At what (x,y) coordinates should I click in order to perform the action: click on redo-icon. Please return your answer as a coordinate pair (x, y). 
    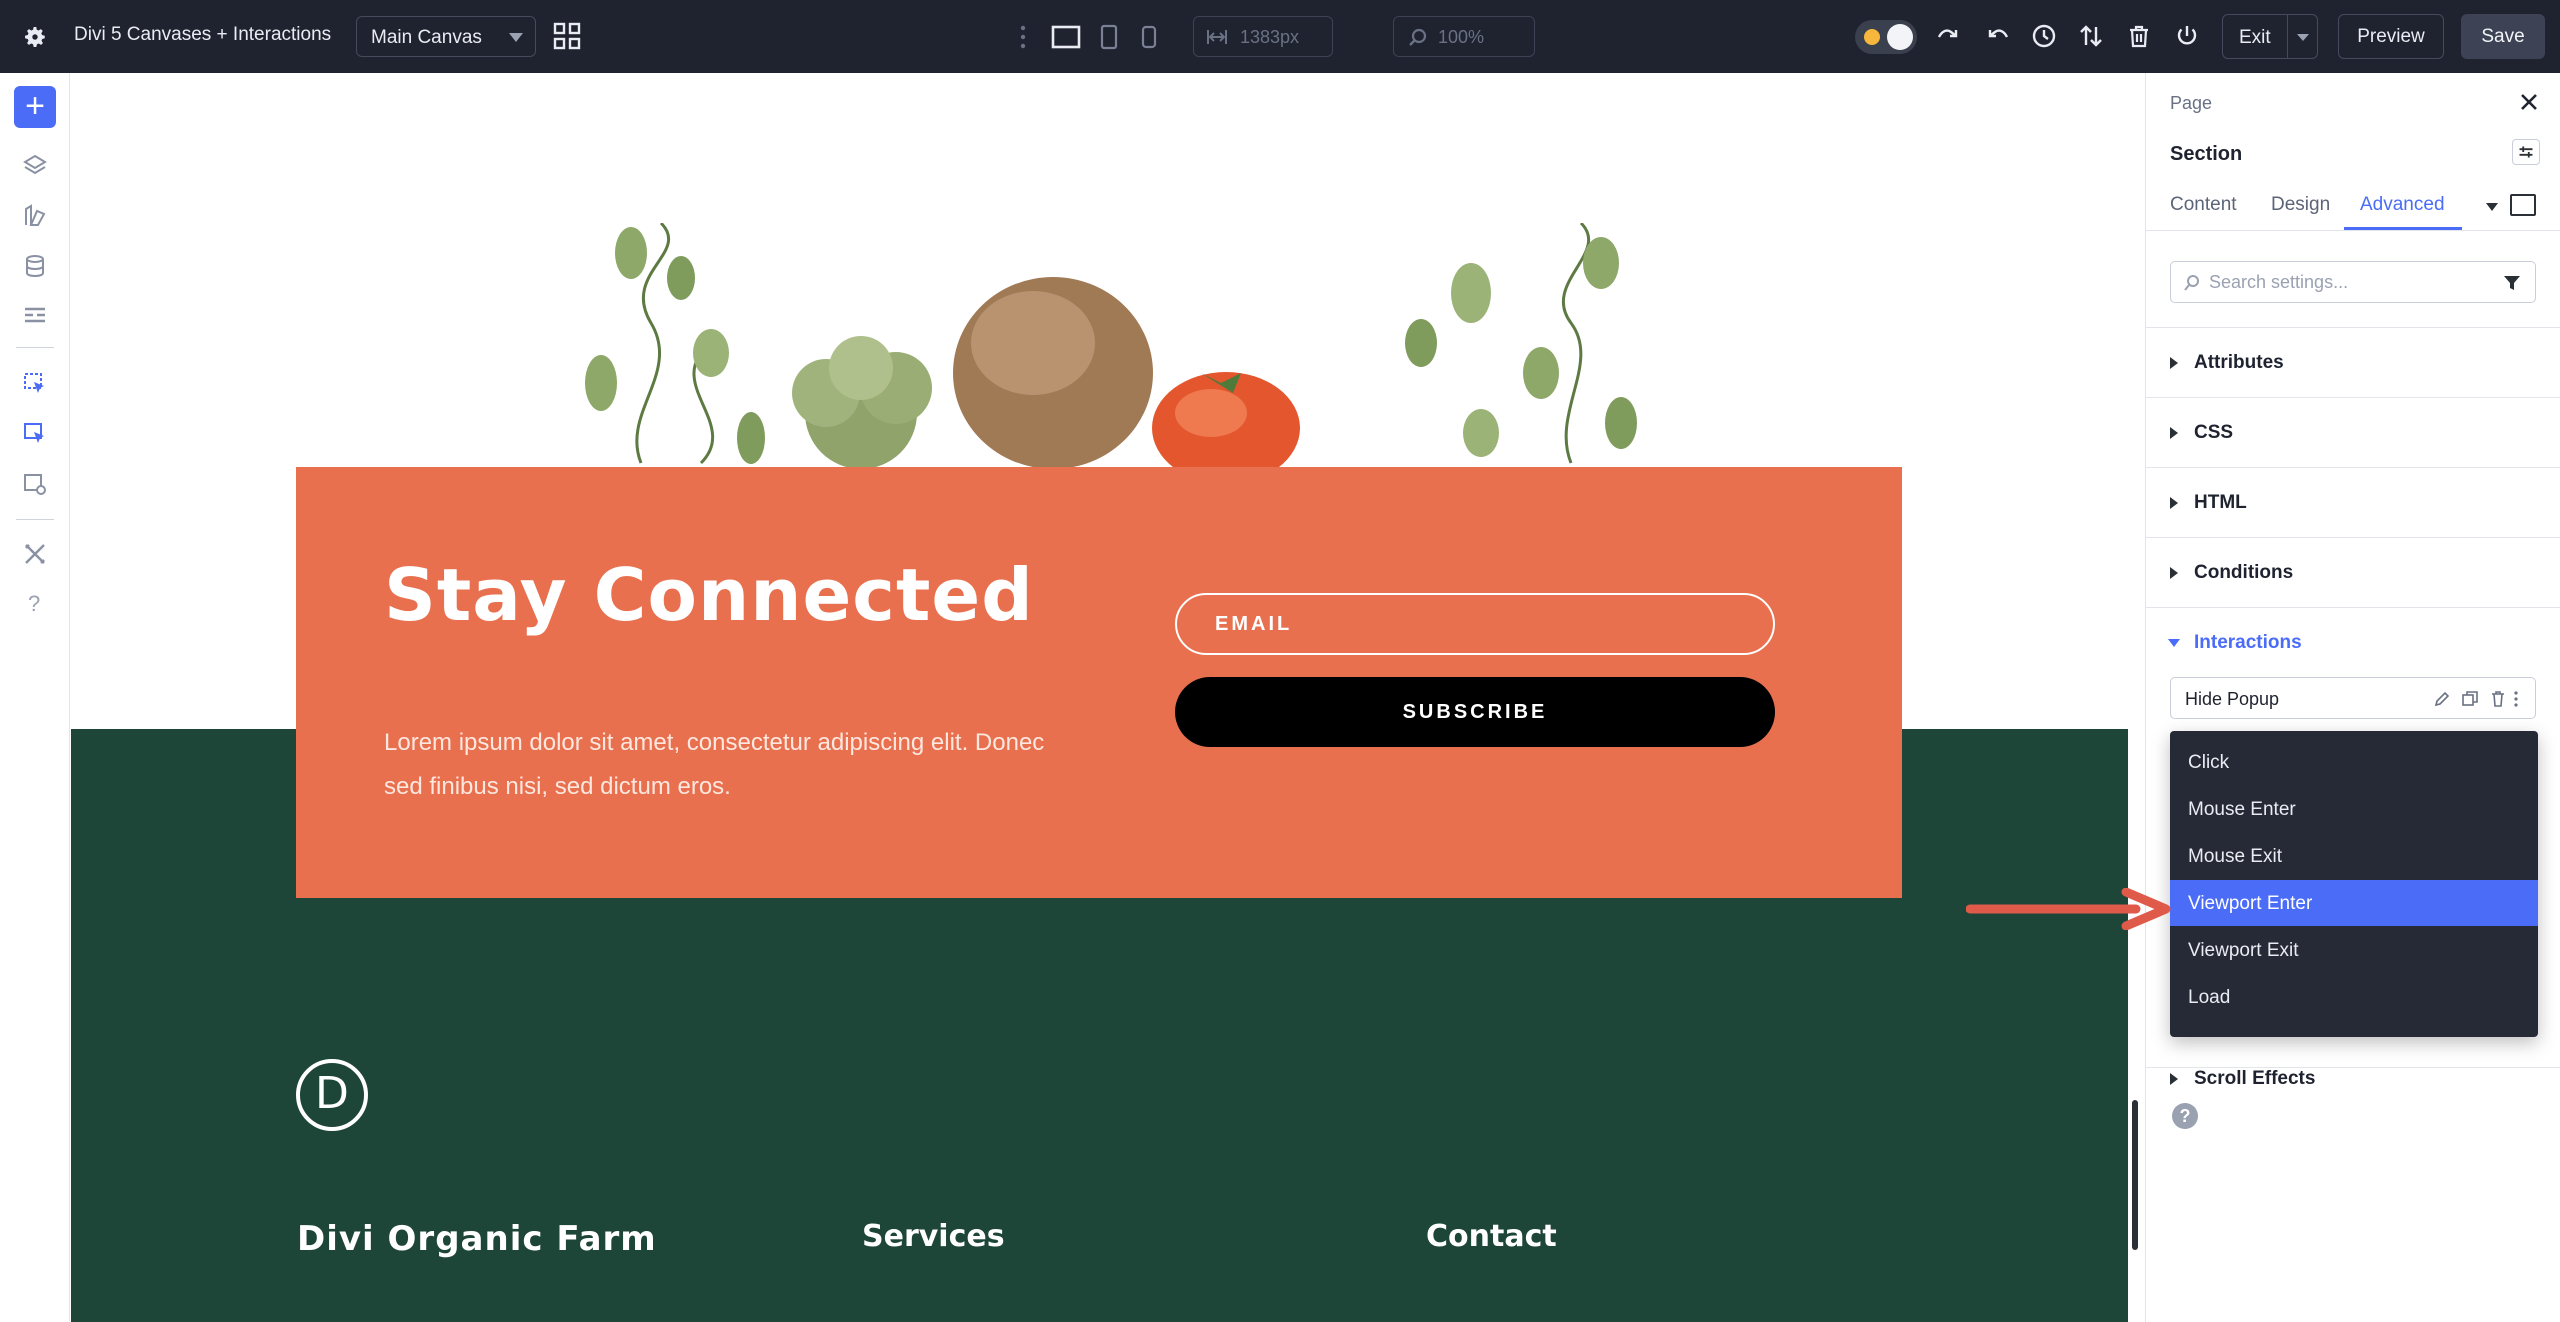
    Looking at the image, I should click on (1997, 36).